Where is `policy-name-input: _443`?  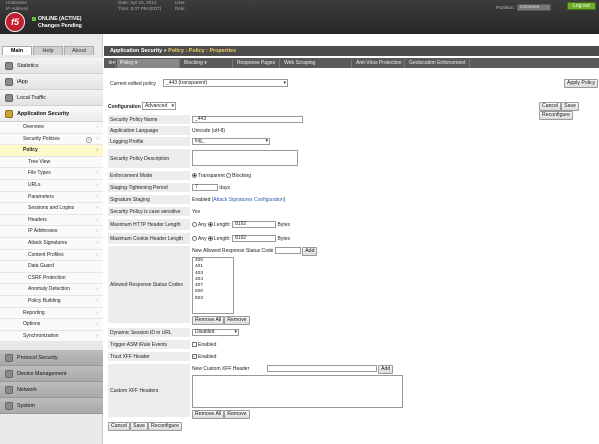
policy-name-input: _443 is located at coordinates (247, 119).